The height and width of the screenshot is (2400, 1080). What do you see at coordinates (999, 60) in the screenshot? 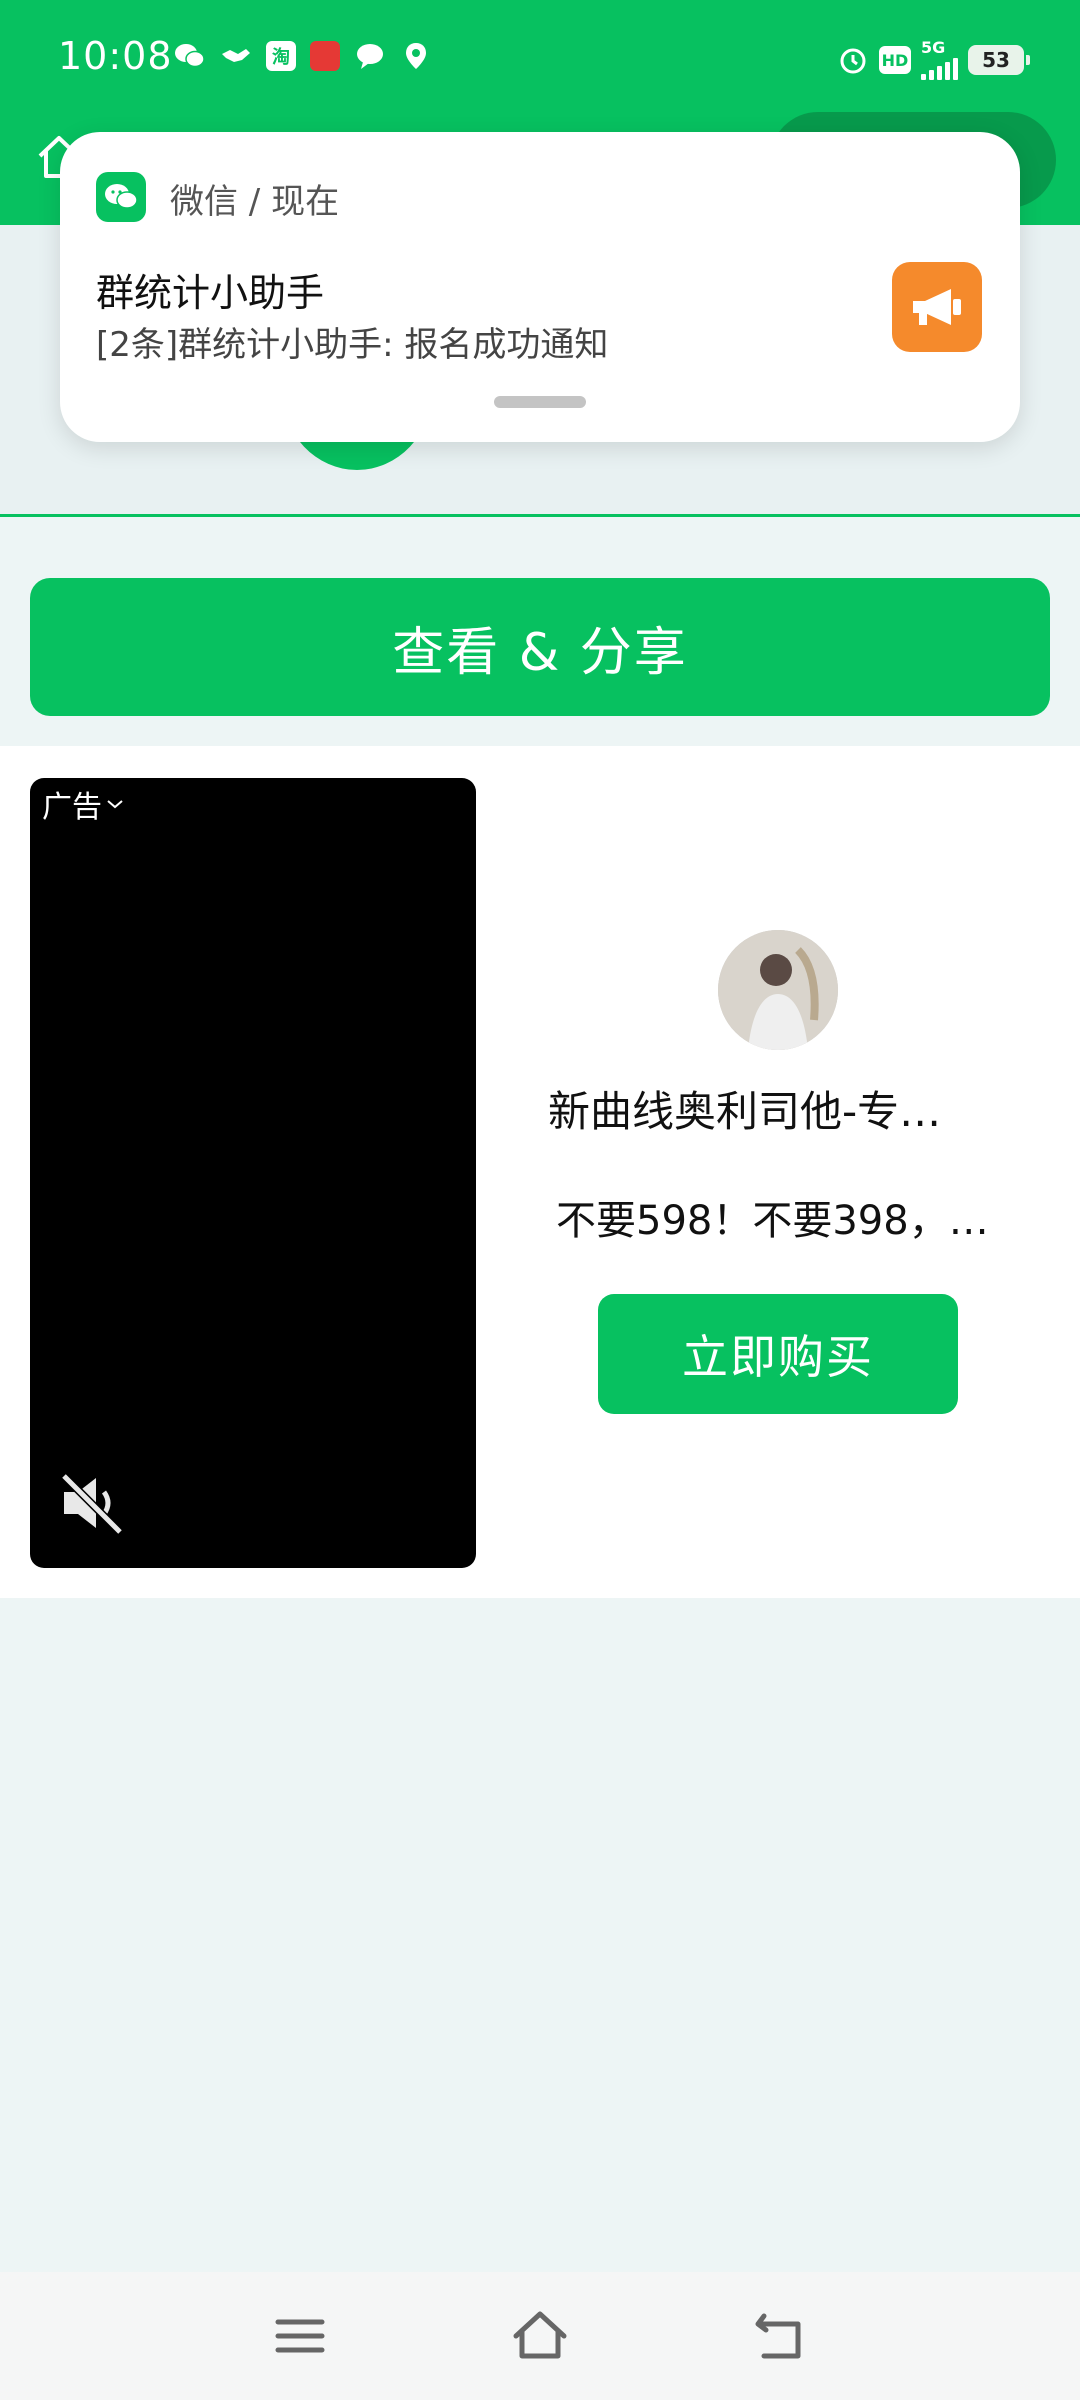
I see `battery-icon: 53` at bounding box center [999, 60].